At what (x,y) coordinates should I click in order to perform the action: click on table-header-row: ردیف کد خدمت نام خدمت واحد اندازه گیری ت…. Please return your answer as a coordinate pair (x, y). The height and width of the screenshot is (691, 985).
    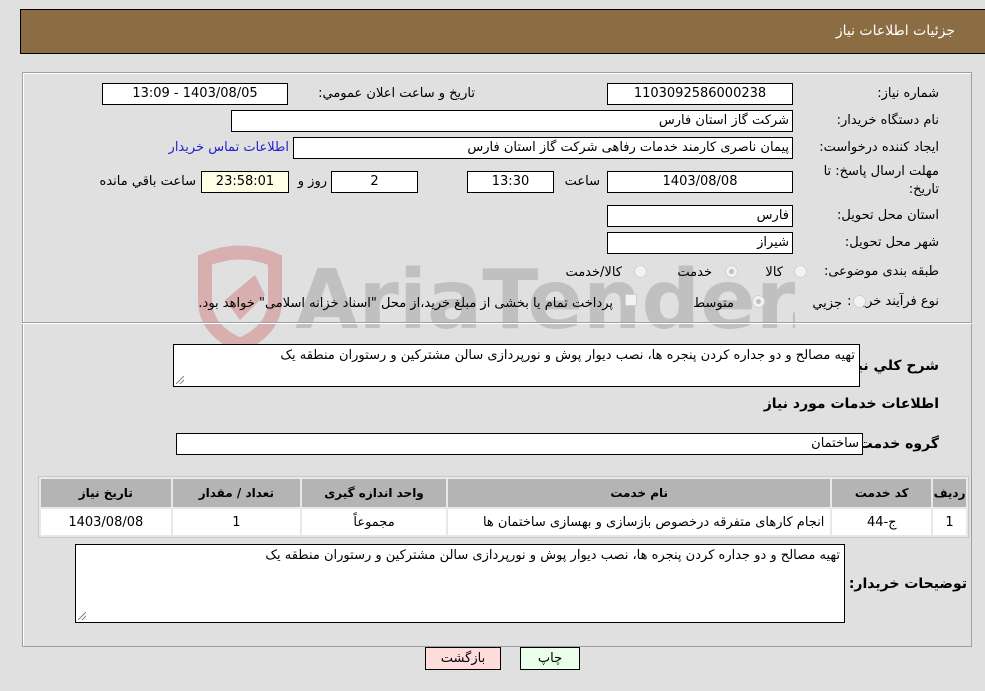
    Looking at the image, I should click on (503, 493).